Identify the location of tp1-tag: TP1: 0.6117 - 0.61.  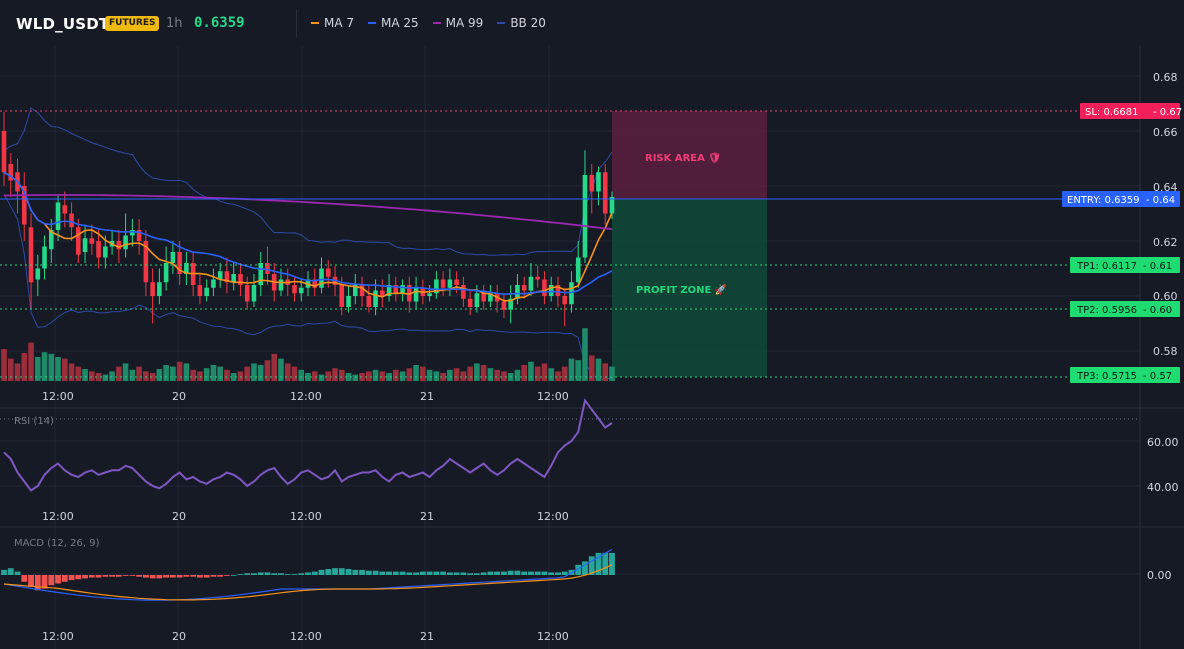
(1125, 265).